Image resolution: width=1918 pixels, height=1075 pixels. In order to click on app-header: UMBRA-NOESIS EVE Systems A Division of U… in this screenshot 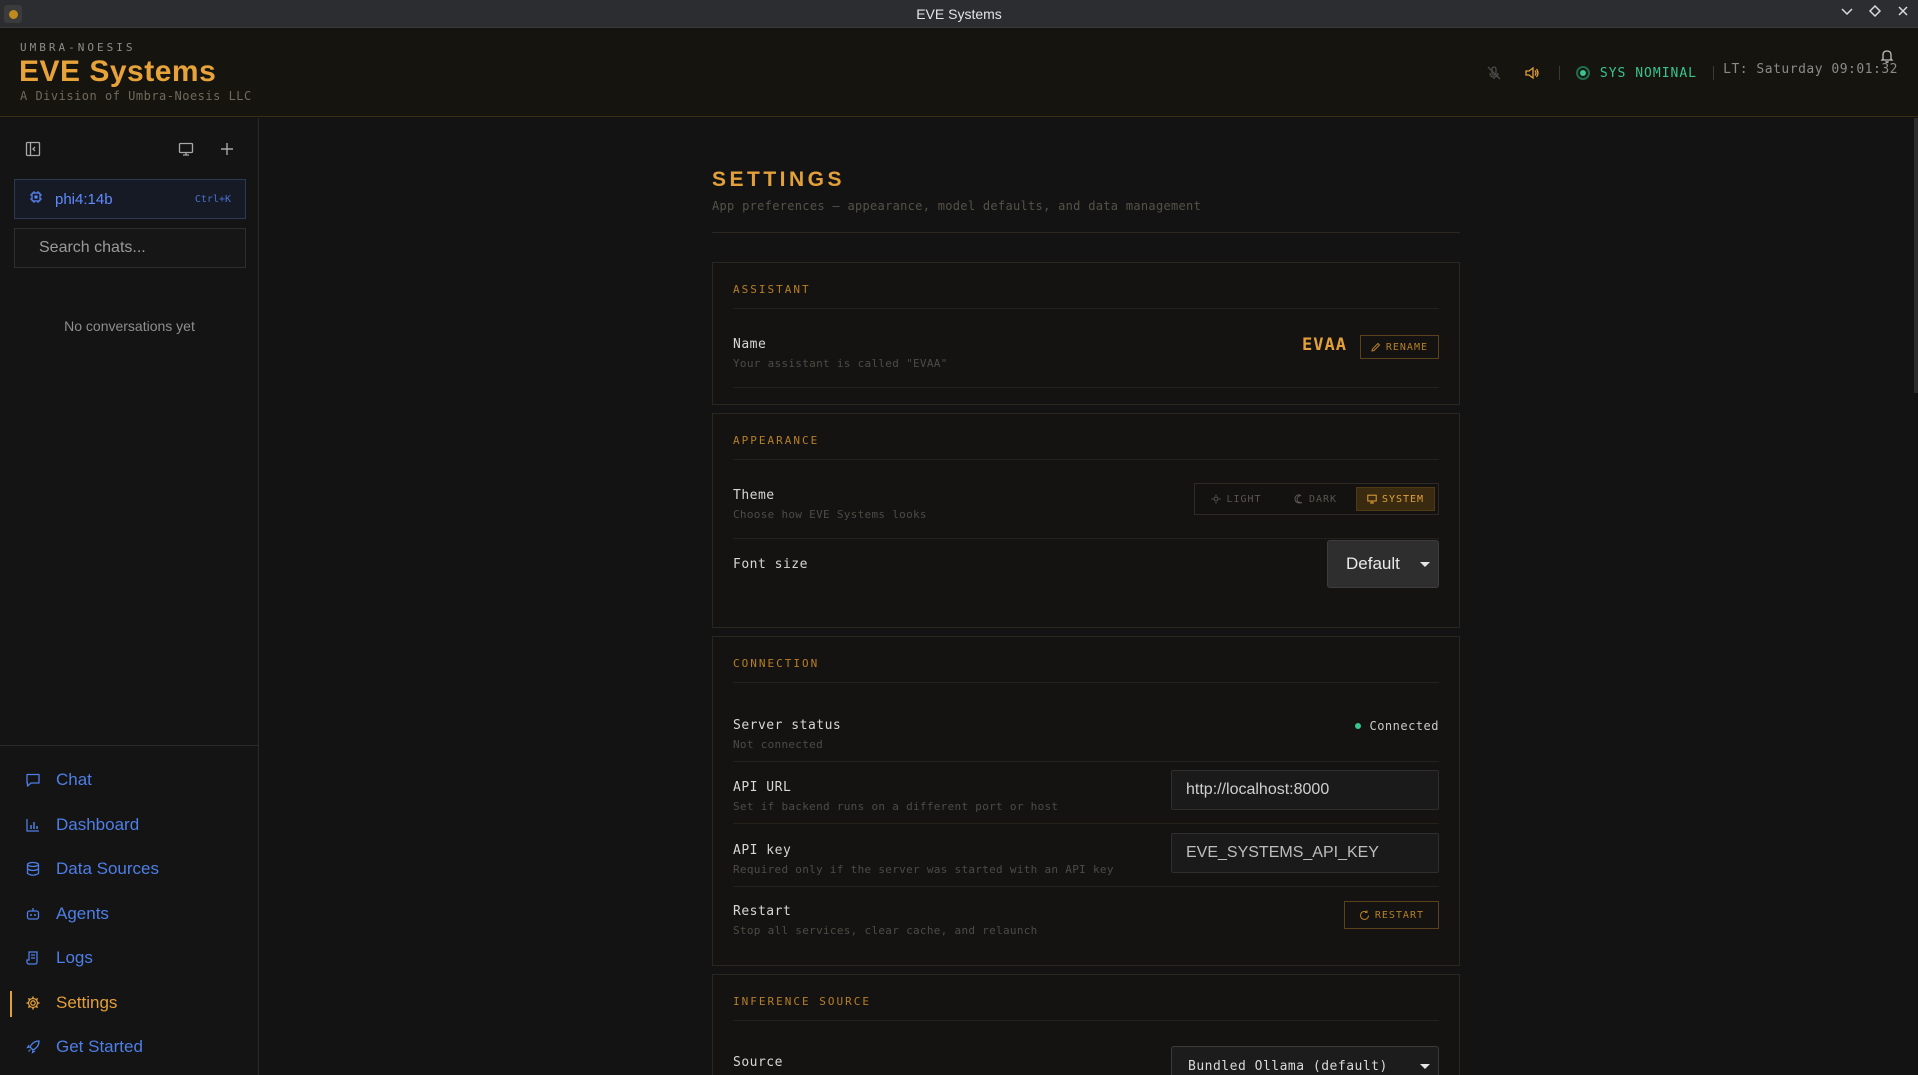, I will do `click(959, 73)`.